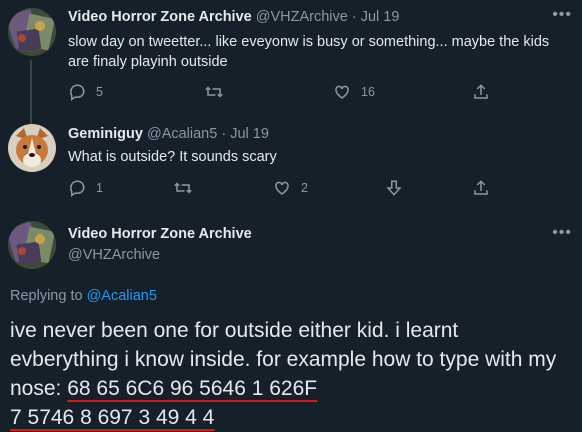 This screenshot has width=582, height=432. What do you see at coordinates (172, 157) in the screenshot?
I see `tweet-text: What is outside? It sounds scary` at bounding box center [172, 157].